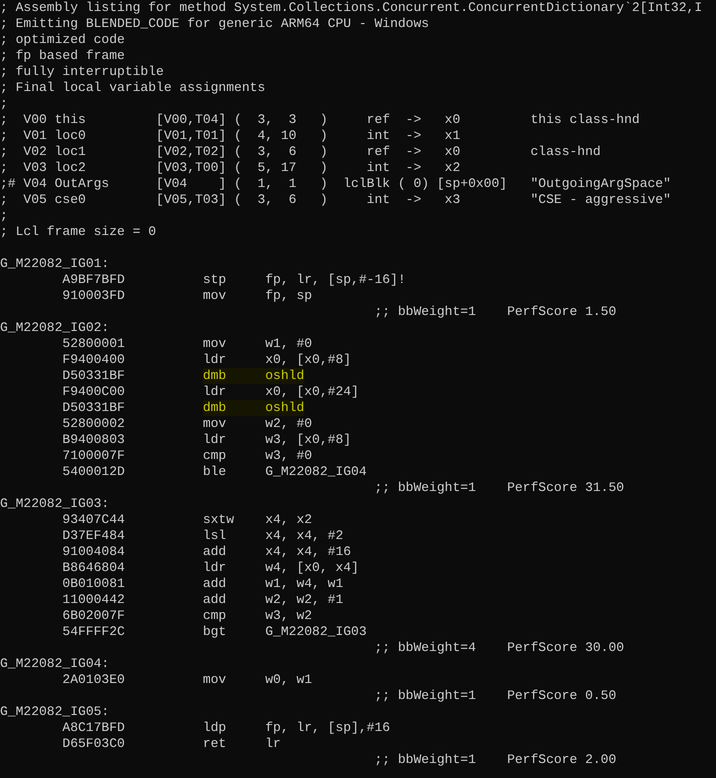  I want to click on block-label: G_M22082_IG05:, so click(55, 712).